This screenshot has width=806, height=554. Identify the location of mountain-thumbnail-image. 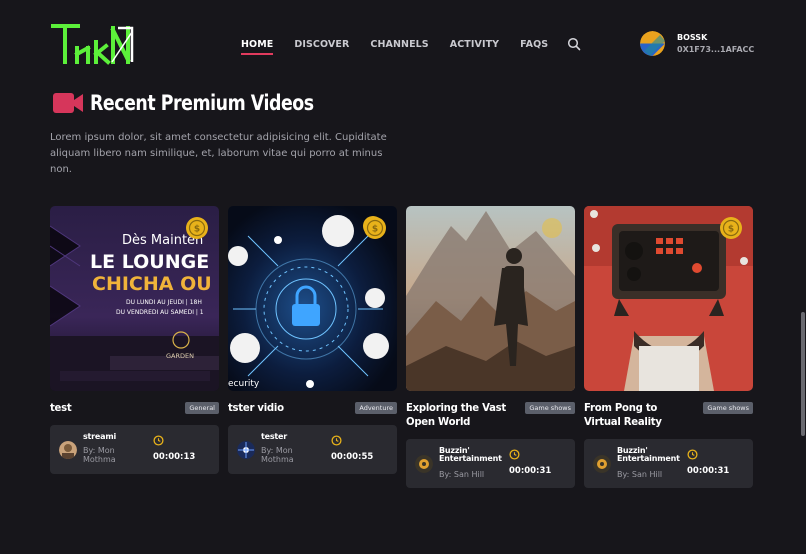
(490, 298).